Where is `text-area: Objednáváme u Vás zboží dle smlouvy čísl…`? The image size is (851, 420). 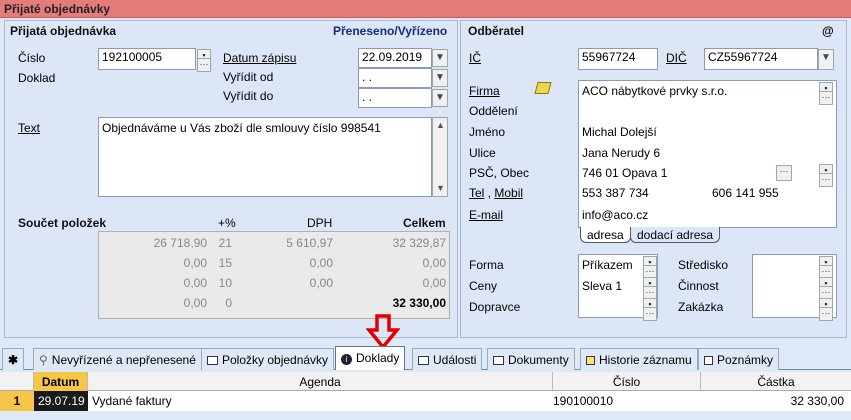
text-area: Objednáváme u Vás zboží dle smlouvy čísl… is located at coordinates (265, 157).